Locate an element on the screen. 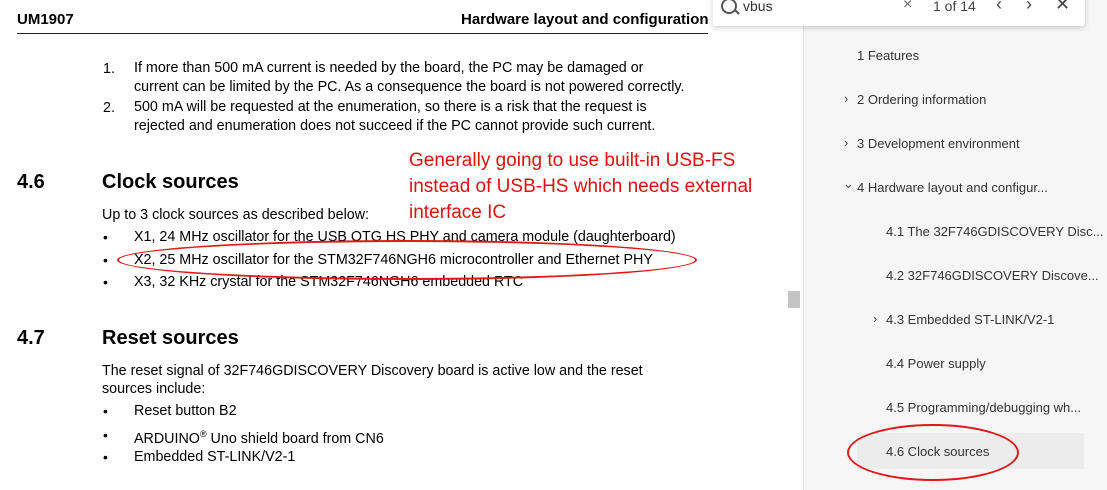  clear-icon: × is located at coordinates (907, 7).